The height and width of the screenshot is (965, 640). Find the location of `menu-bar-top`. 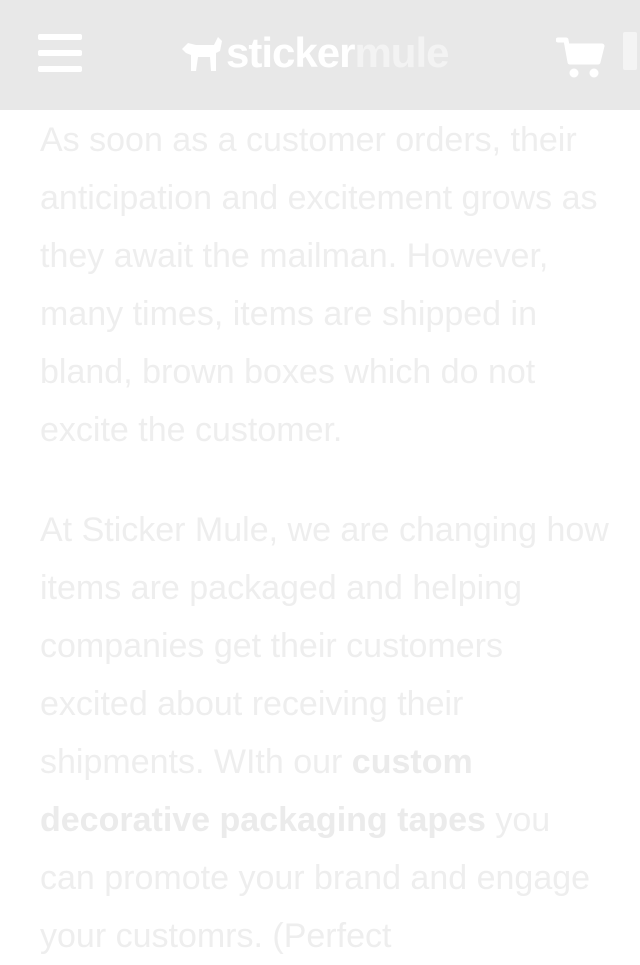

menu-bar-top is located at coordinates (60, 37).